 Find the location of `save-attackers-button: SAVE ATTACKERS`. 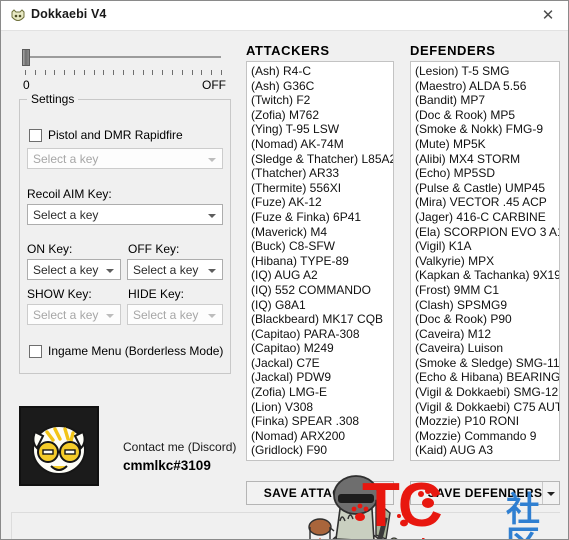

save-attackers-button: SAVE ATTACKERS is located at coordinates (320, 493).